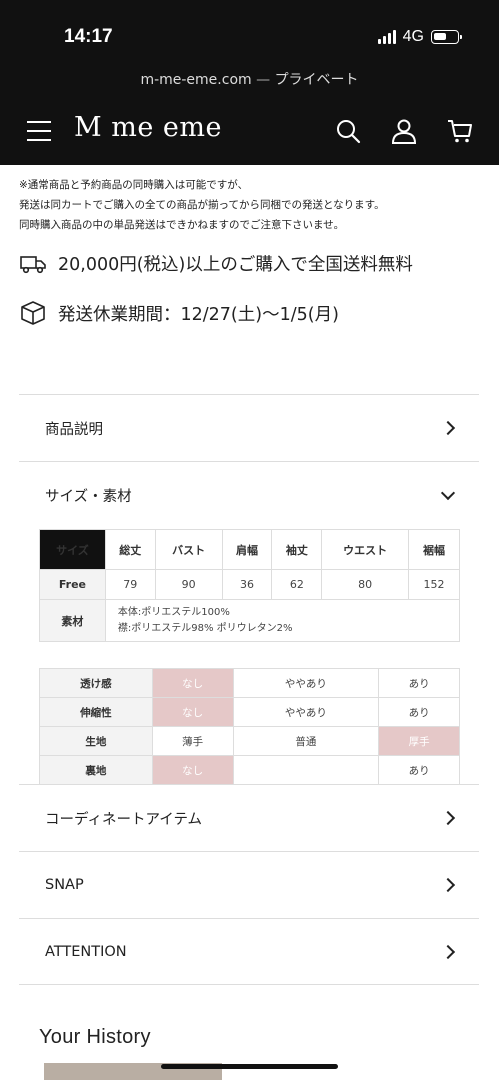 This screenshot has width=499, height=1080. Describe the element at coordinates (72, 549) in the screenshot. I see `size-header: サイズ` at that location.